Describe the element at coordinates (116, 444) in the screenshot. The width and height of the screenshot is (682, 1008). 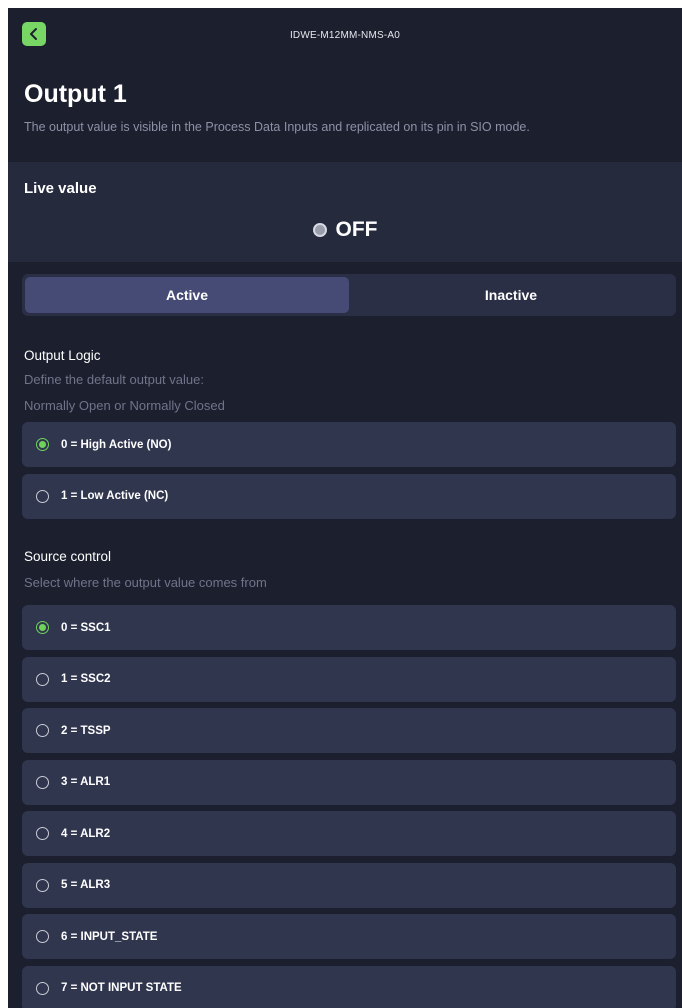
I see `option-label: 0 = High Active (NO)` at that location.